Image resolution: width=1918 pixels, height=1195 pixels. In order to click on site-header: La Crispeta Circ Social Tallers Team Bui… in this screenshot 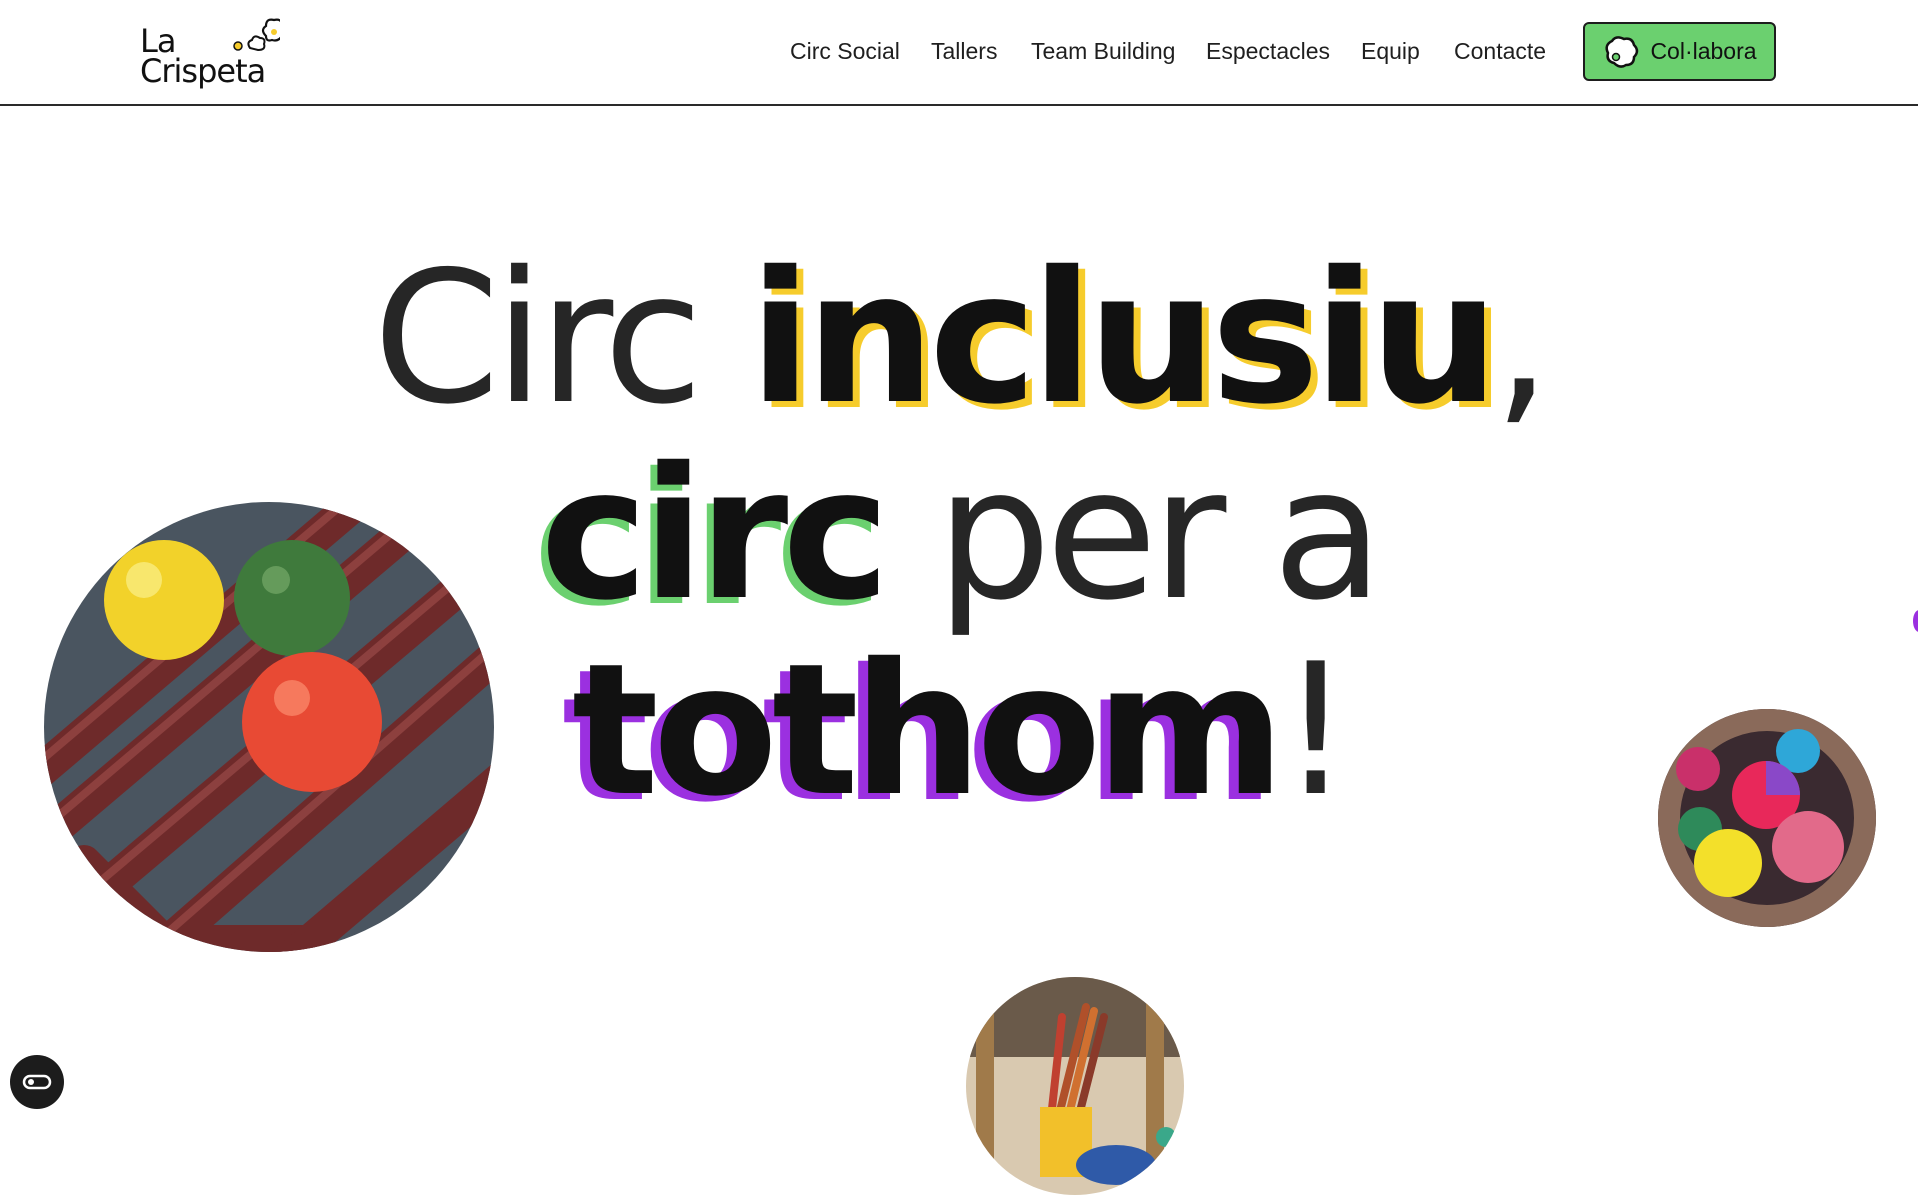, I will do `click(959, 53)`.